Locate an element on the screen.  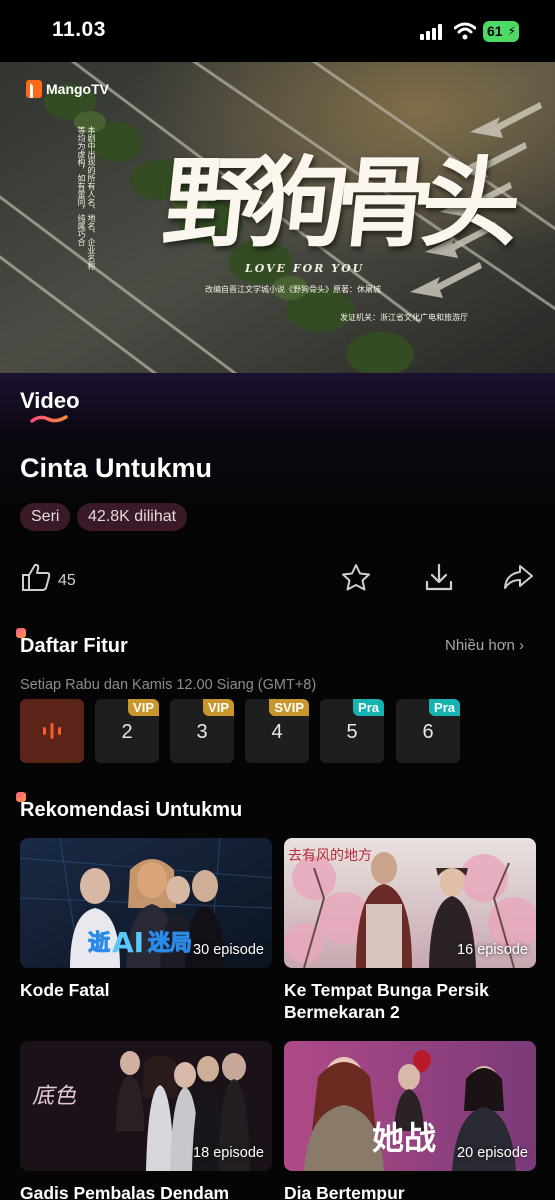
episode-4-button: SVIP 4 is located at coordinates (277, 731).